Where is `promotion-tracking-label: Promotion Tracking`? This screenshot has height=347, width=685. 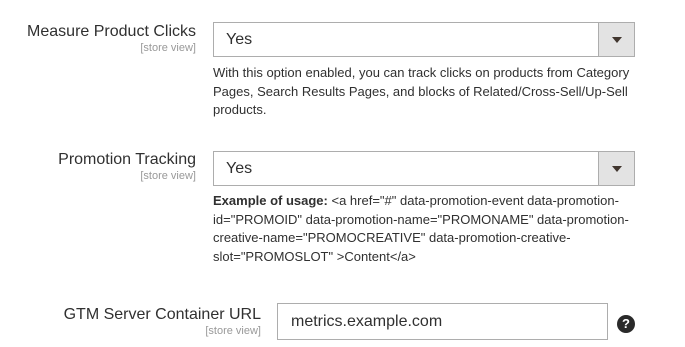 promotion-tracking-label: Promotion Tracking is located at coordinates (127, 159).